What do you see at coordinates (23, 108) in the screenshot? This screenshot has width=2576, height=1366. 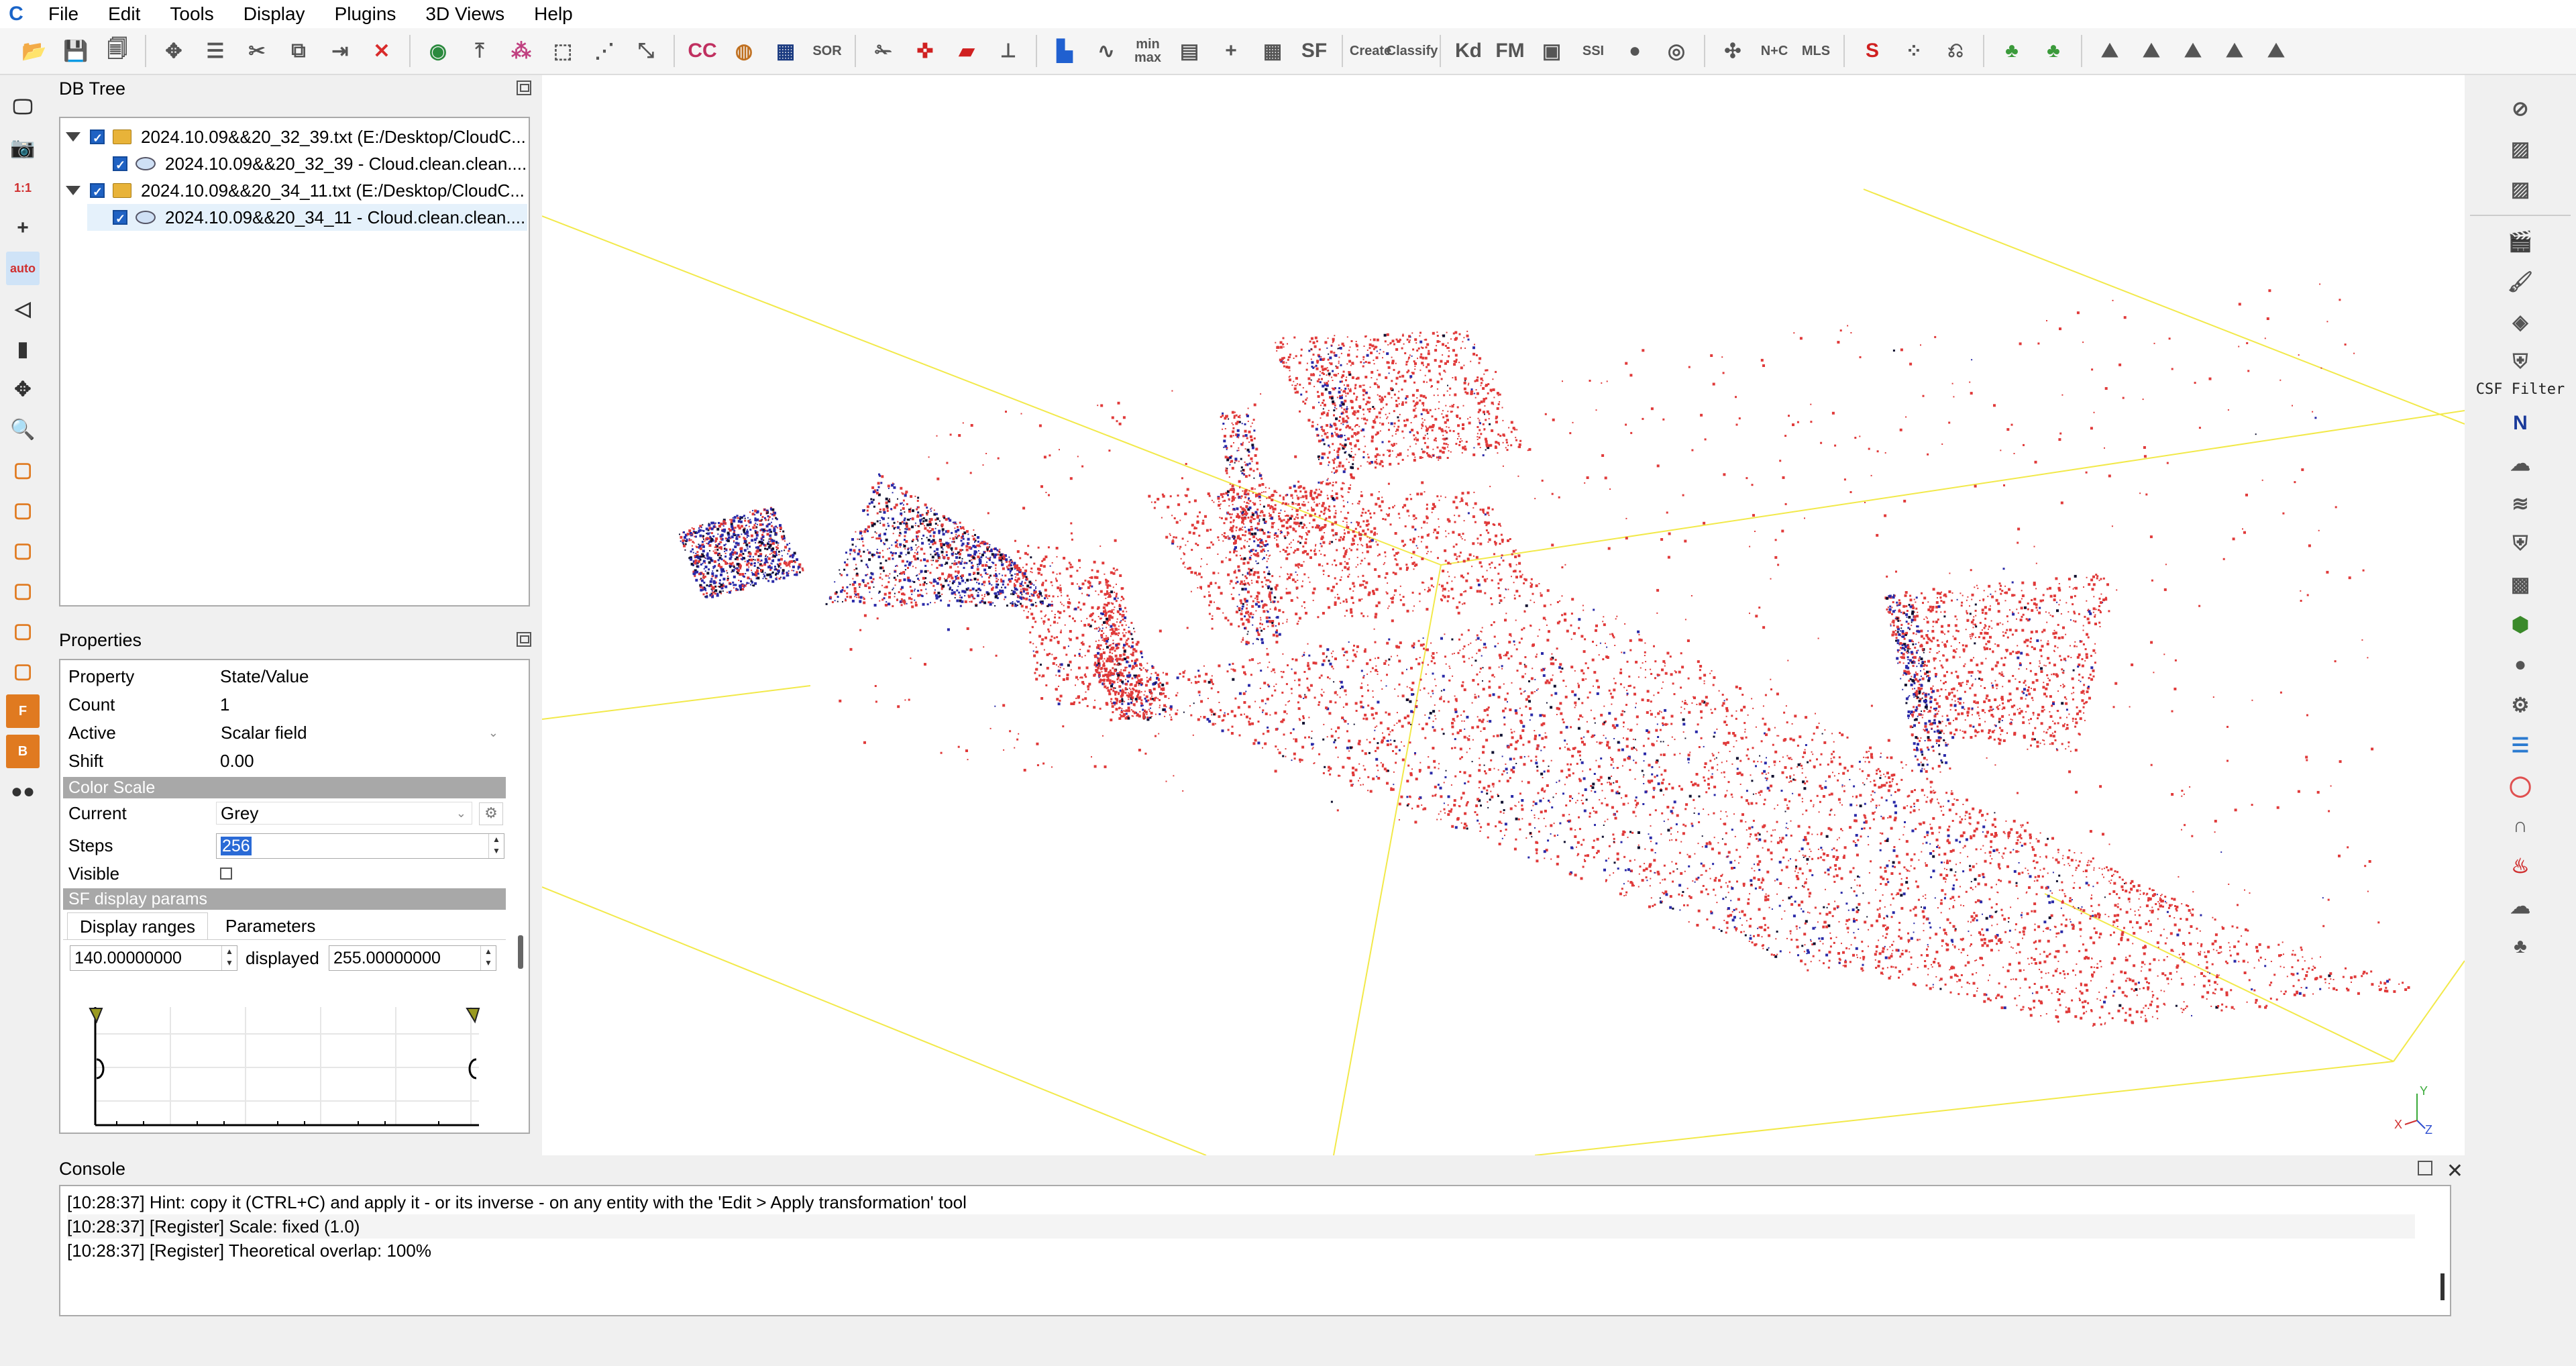 I see `fullscreen-icon: 🖵` at bounding box center [23, 108].